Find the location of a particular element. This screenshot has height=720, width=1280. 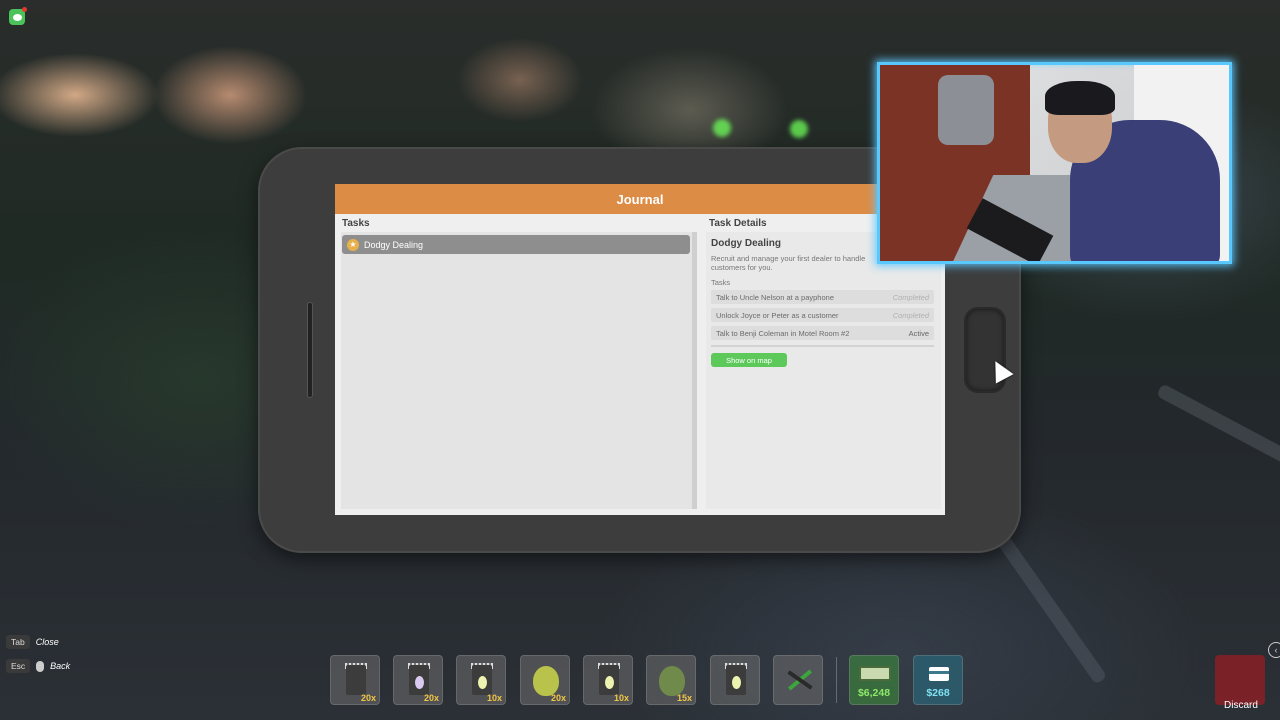

bank-slot: $268 is located at coordinates (938, 680).